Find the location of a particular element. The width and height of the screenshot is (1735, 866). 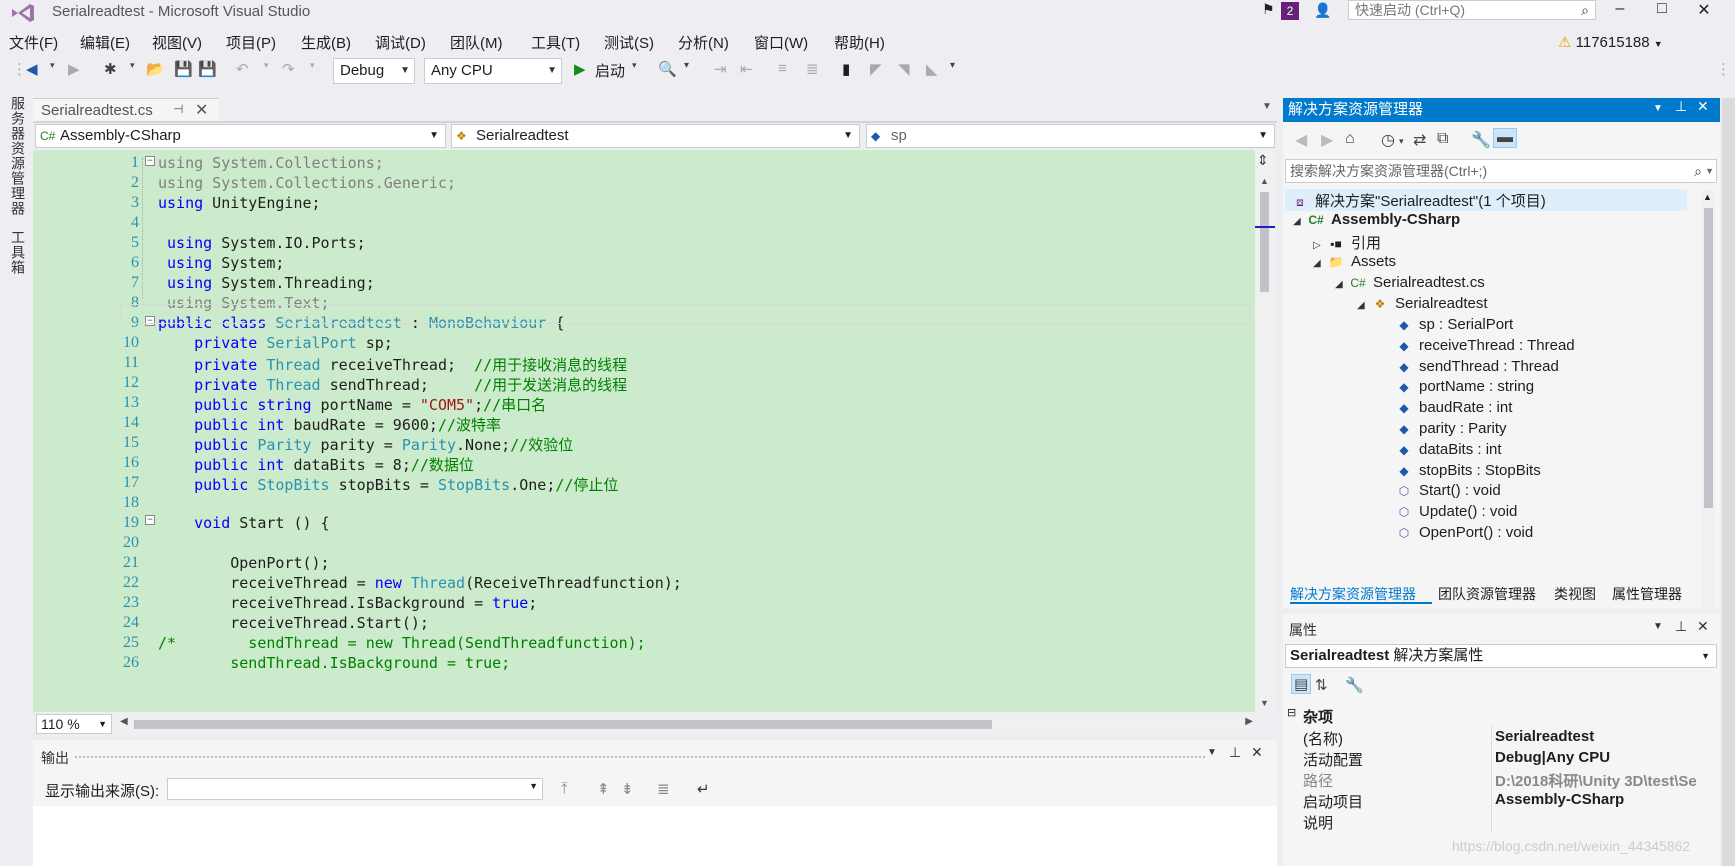

word-wrap-icon: ↵ is located at coordinates (703, 789).